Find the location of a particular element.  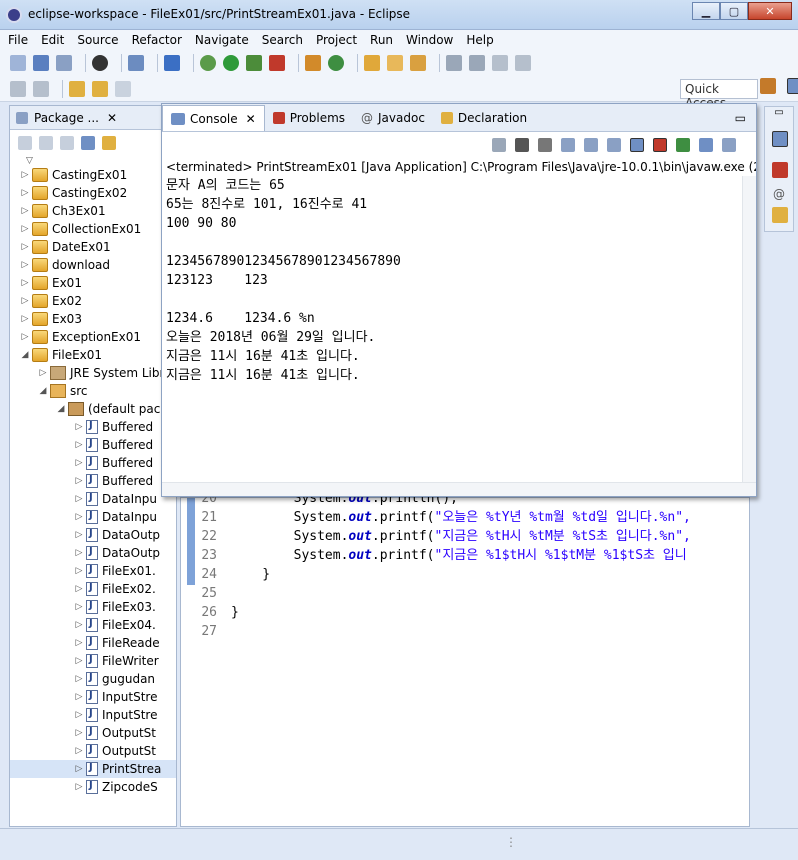

menu-window: Window is located at coordinates (429, 40).